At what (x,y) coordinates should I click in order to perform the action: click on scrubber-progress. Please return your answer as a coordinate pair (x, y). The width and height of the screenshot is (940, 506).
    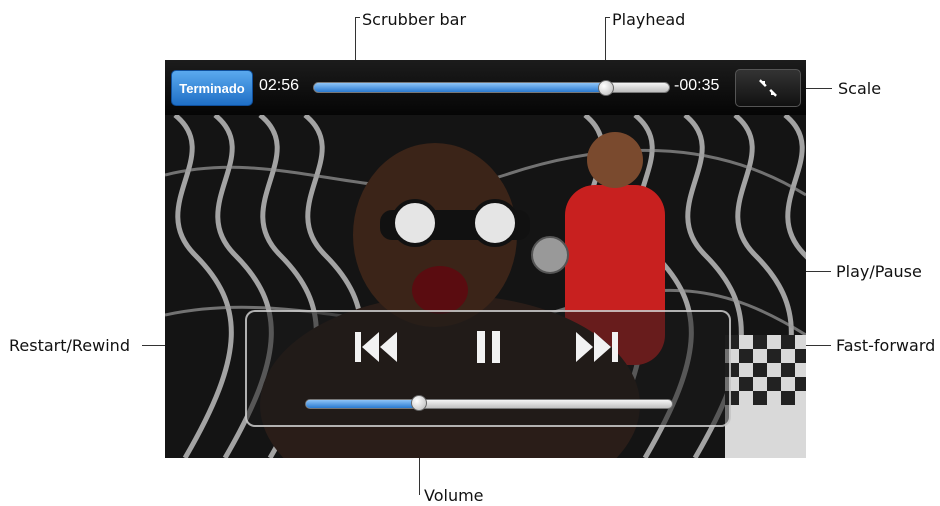
    Looking at the image, I should click on (460, 87).